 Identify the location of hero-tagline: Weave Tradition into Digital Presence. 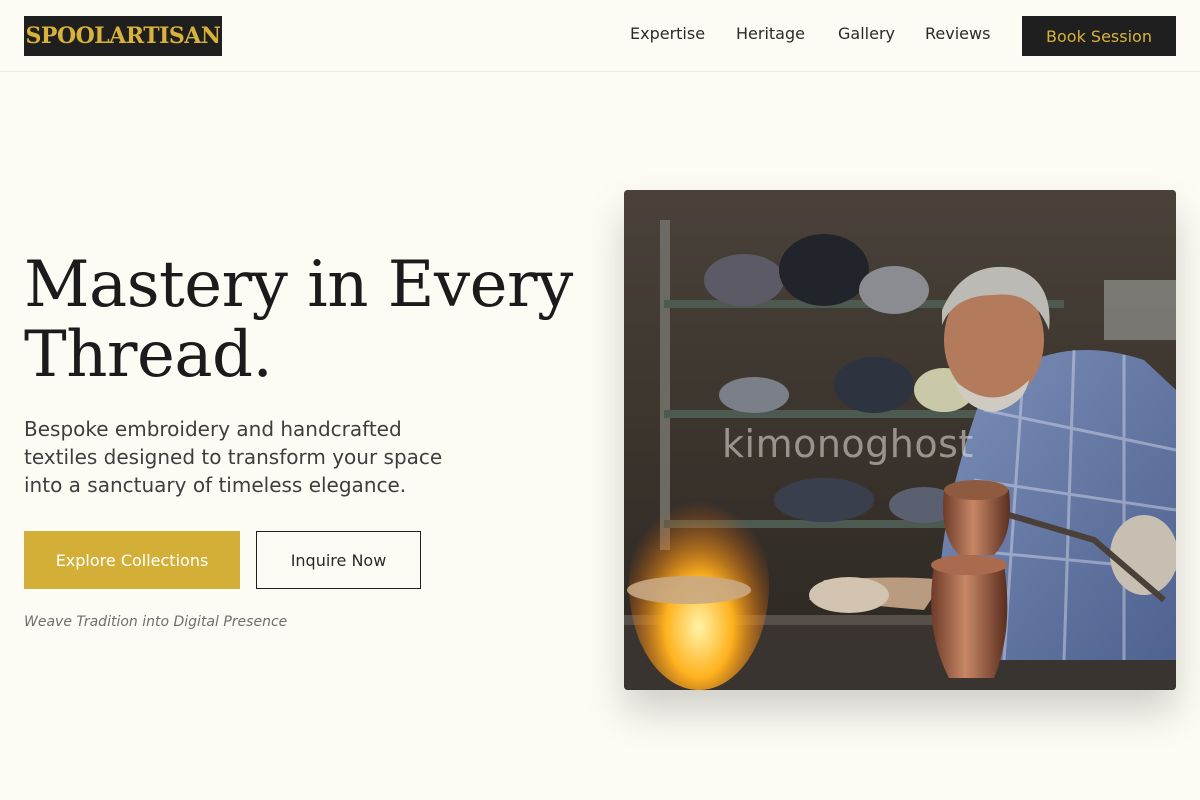
(156, 622).